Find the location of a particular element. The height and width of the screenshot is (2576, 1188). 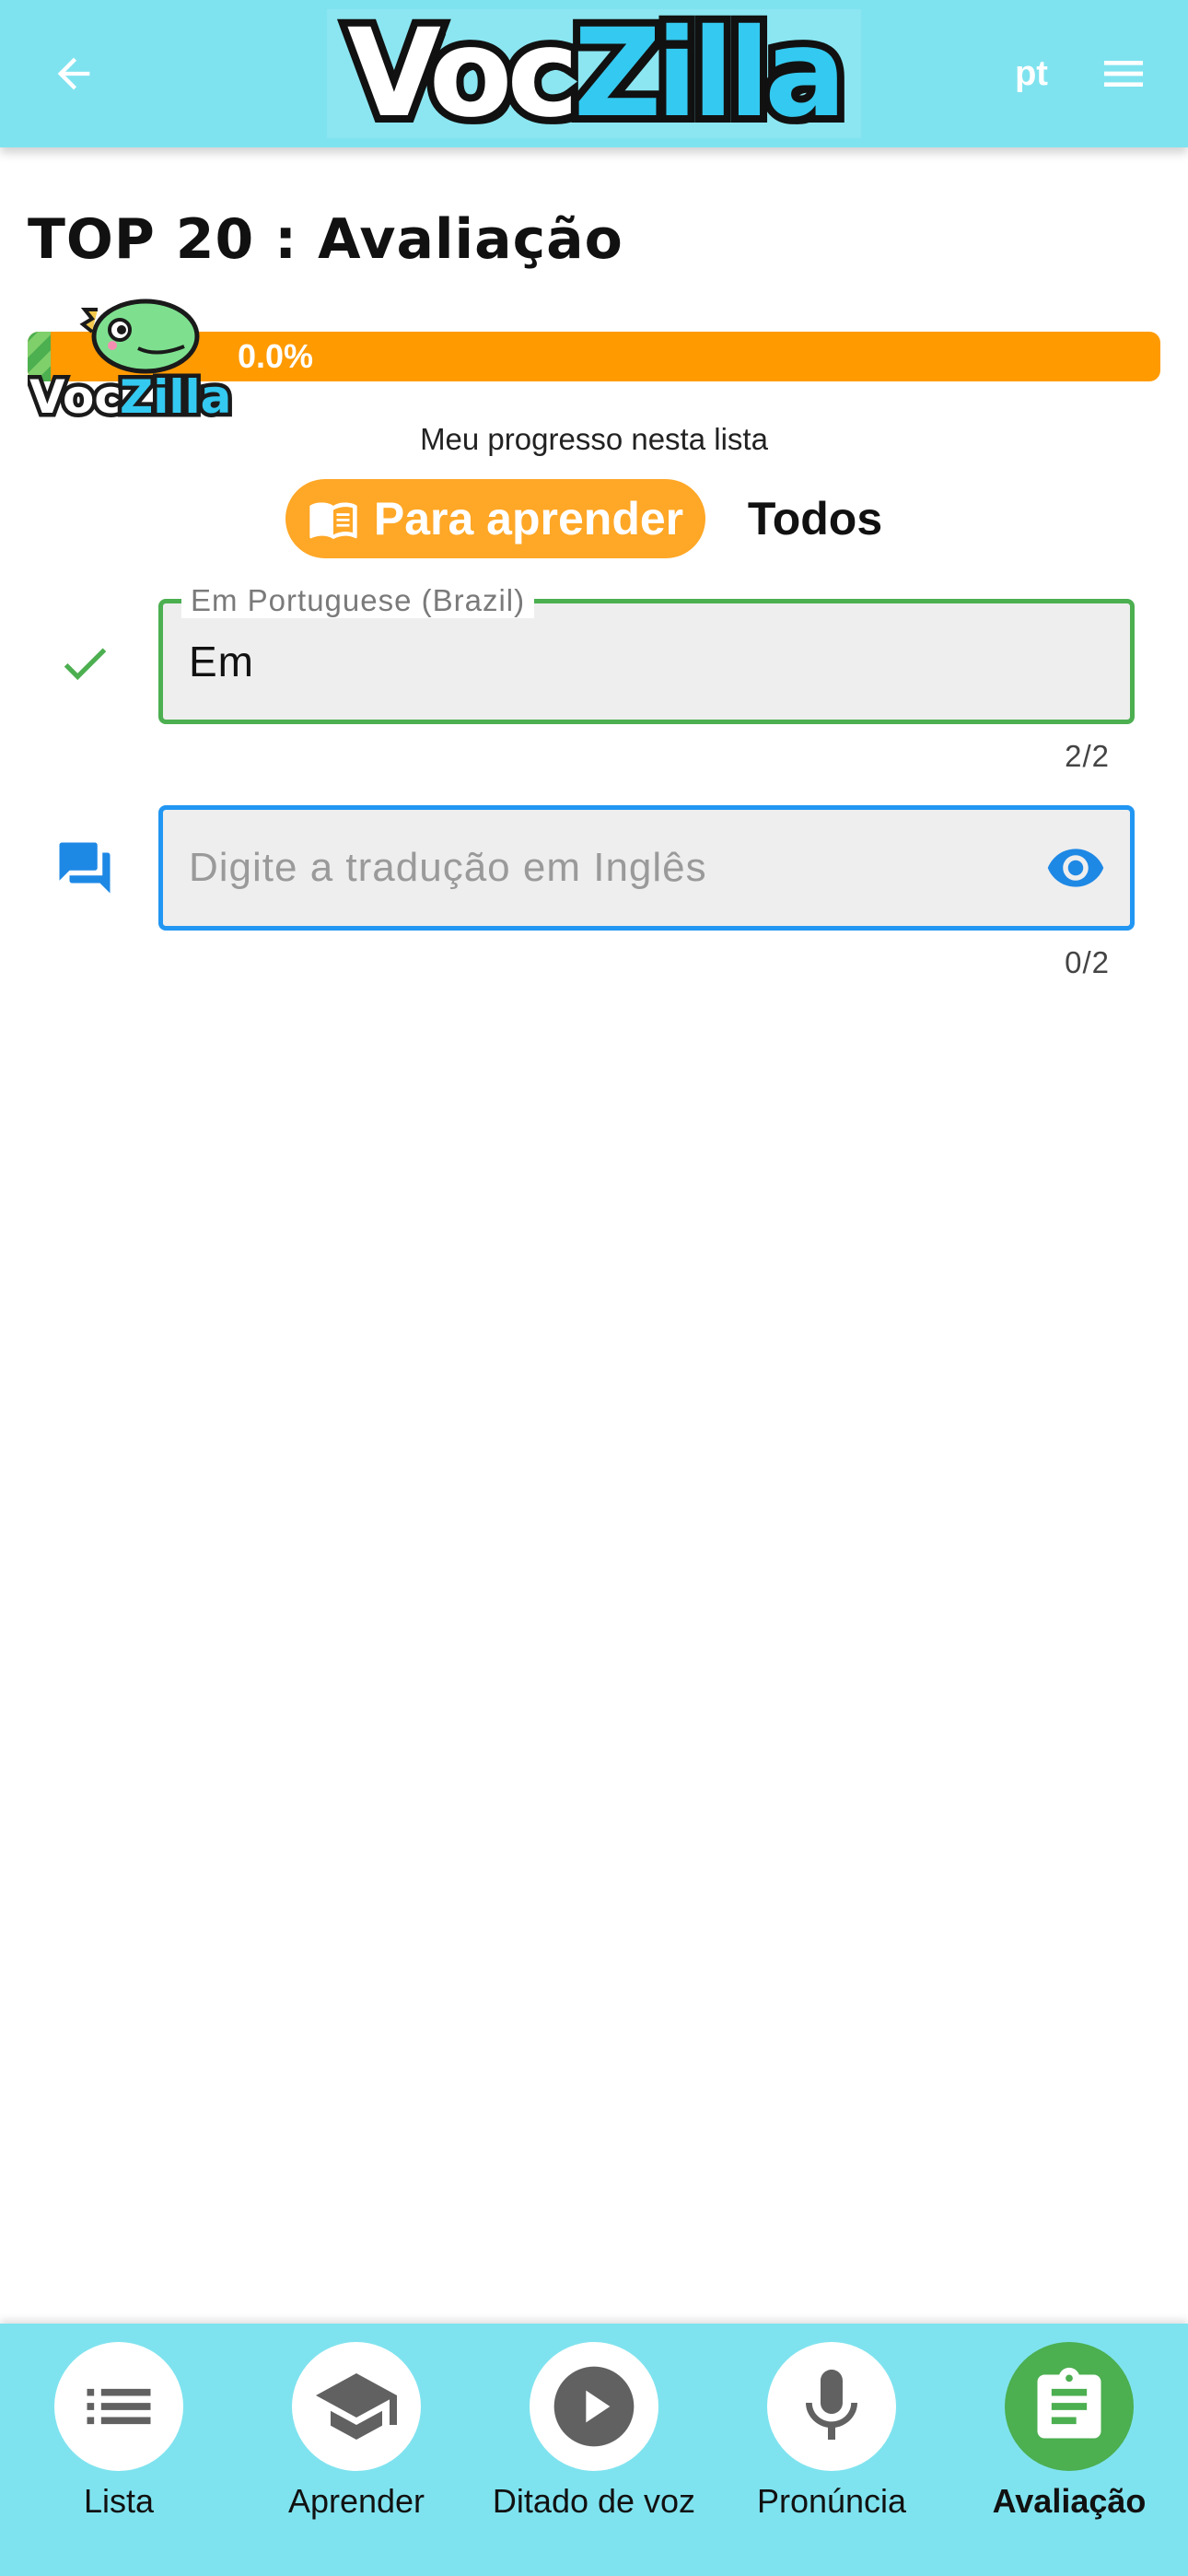

chat-bubbles-icon is located at coordinates (85, 868).